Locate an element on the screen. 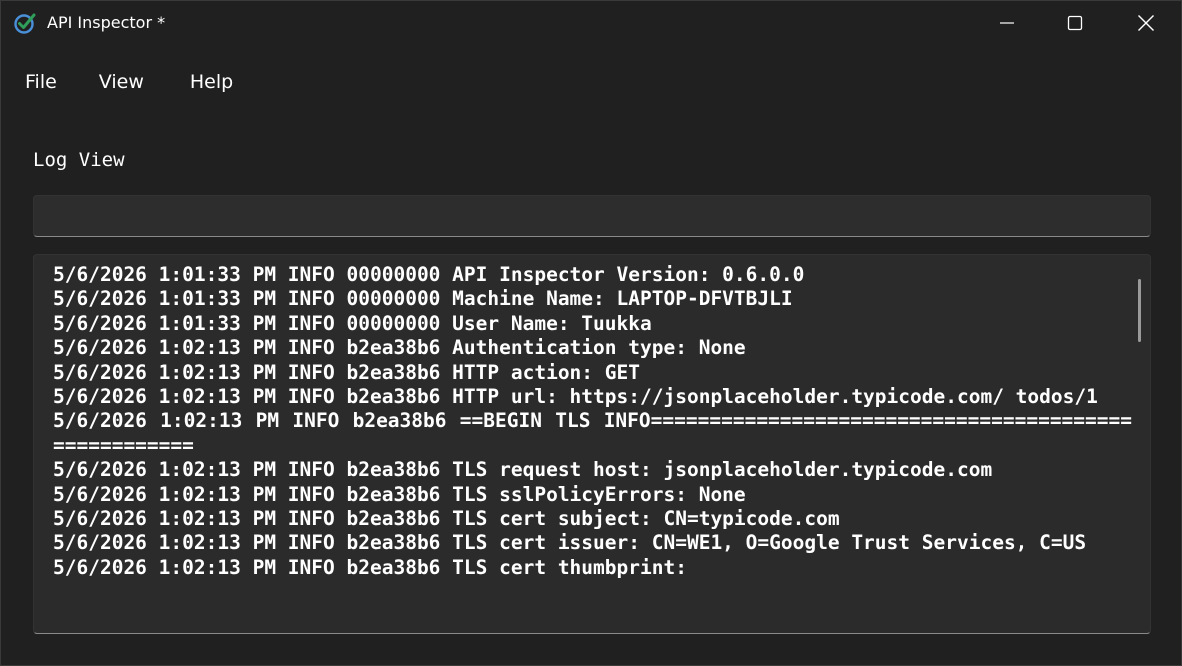 The image size is (1182, 666). close-button is located at coordinates (1146, 23).